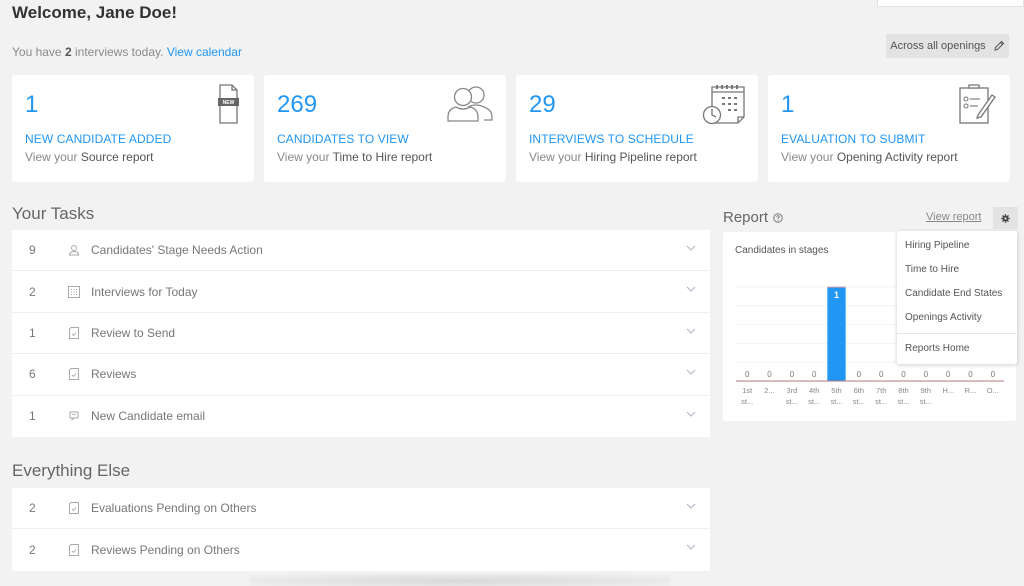 This screenshot has height=586, width=1024. Describe the element at coordinates (297, 104) in the screenshot. I see `card-number: 269` at that location.